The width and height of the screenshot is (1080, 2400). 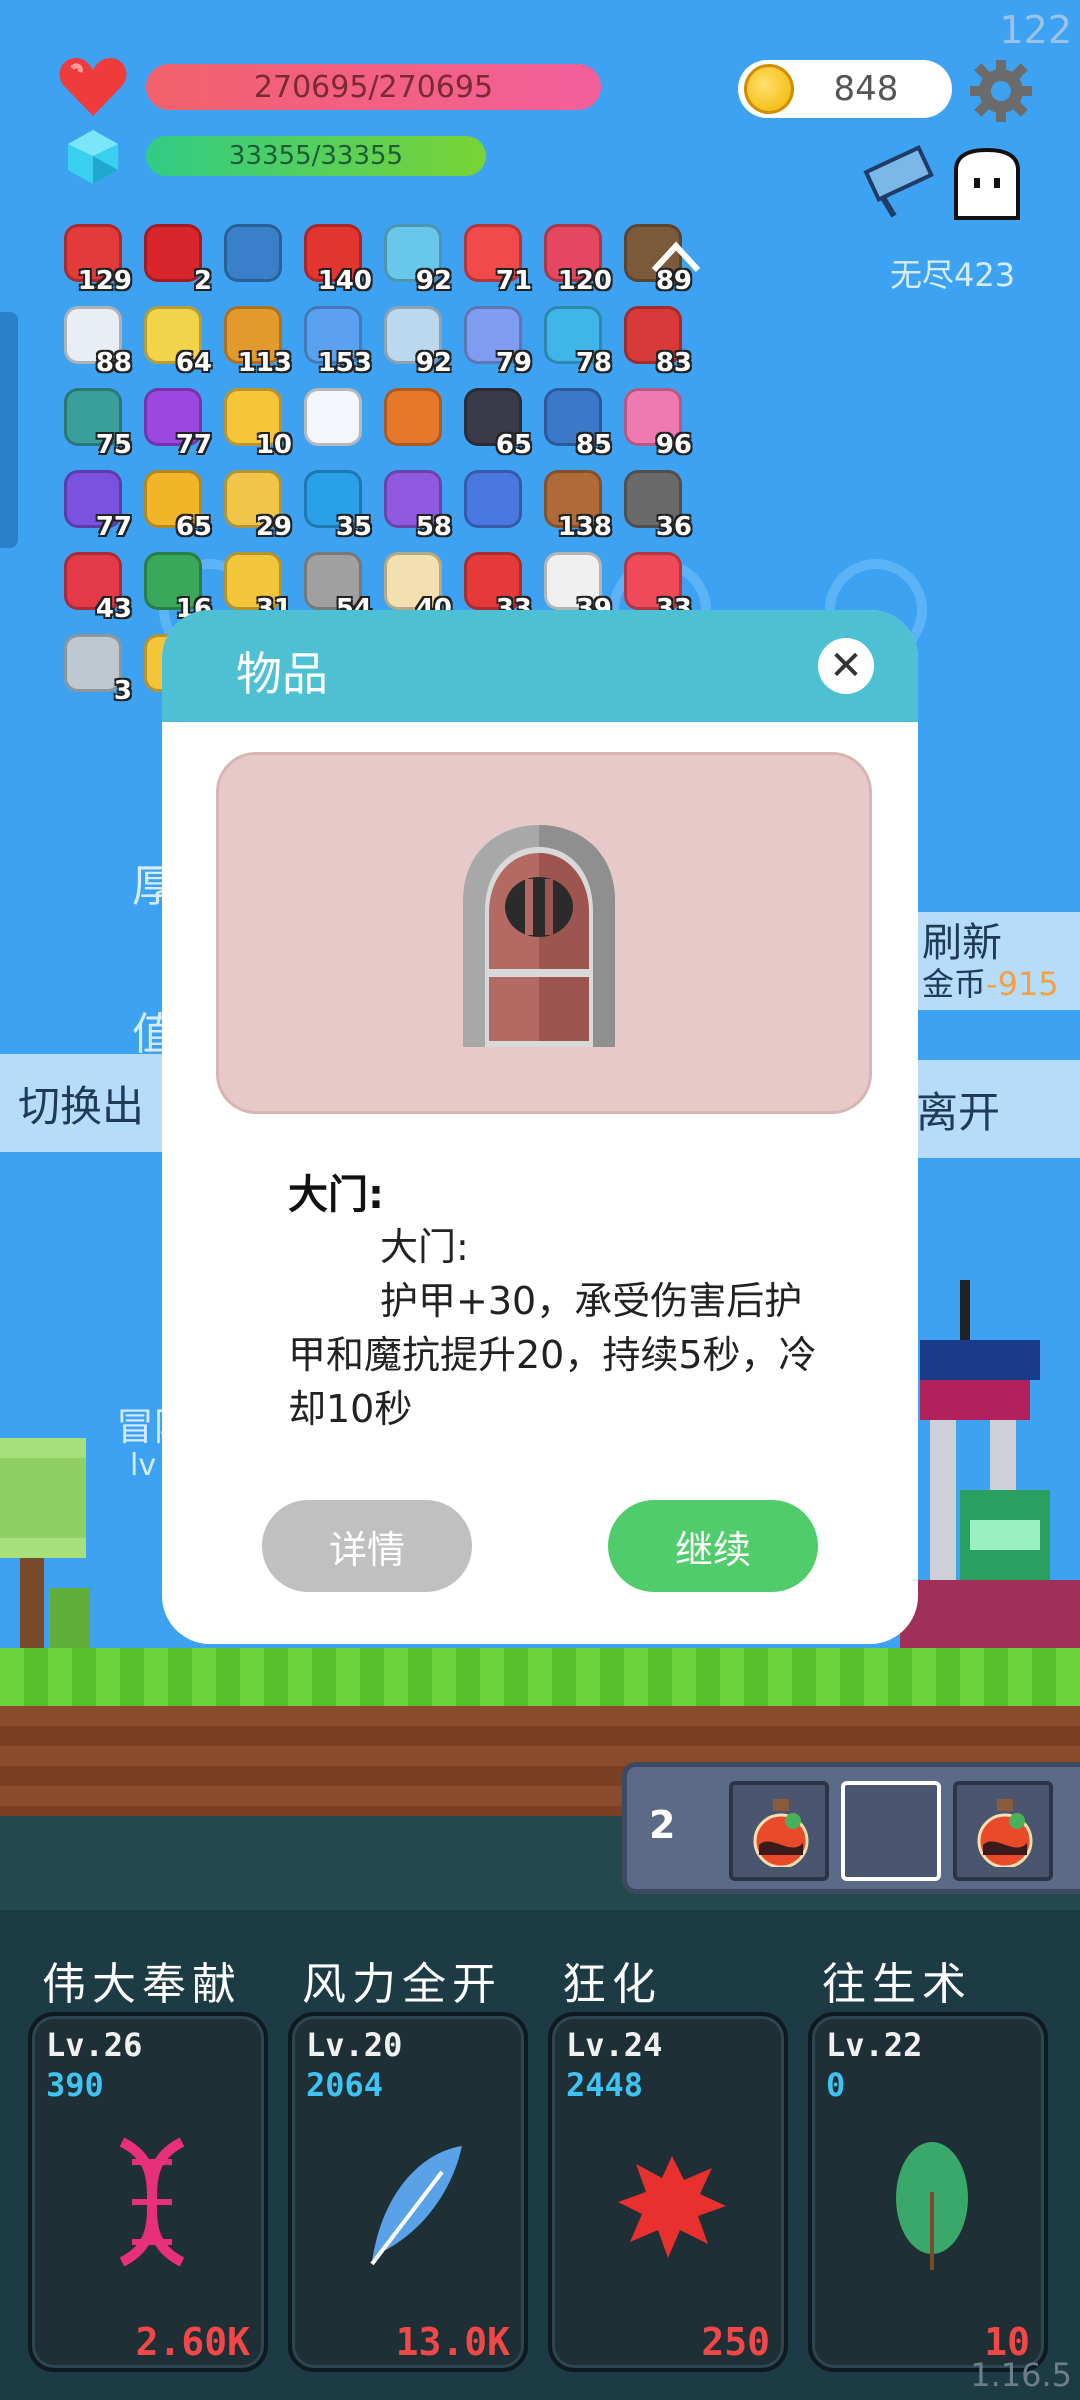 What do you see at coordinates (152, 2202) in the screenshot?
I see `dna-icon` at bounding box center [152, 2202].